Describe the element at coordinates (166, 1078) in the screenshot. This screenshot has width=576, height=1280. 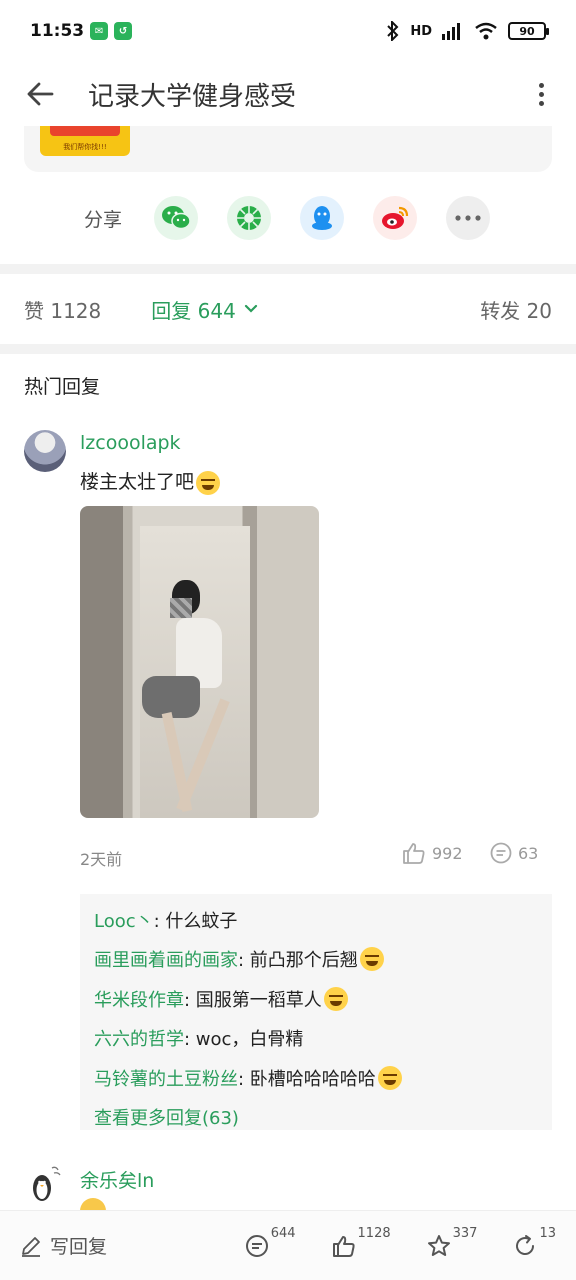
I see `sub-reply-username: 马铃薯的土豆粉丝` at that location.